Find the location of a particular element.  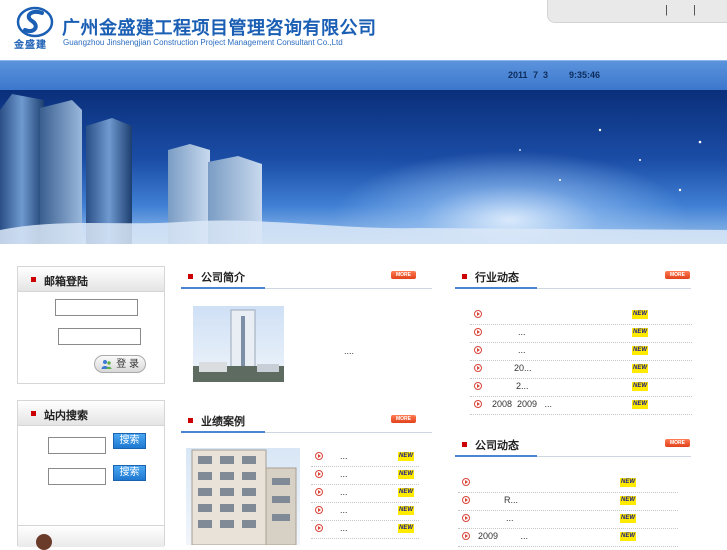

list-item: 2... NEW is located at coordinates (581, 387).